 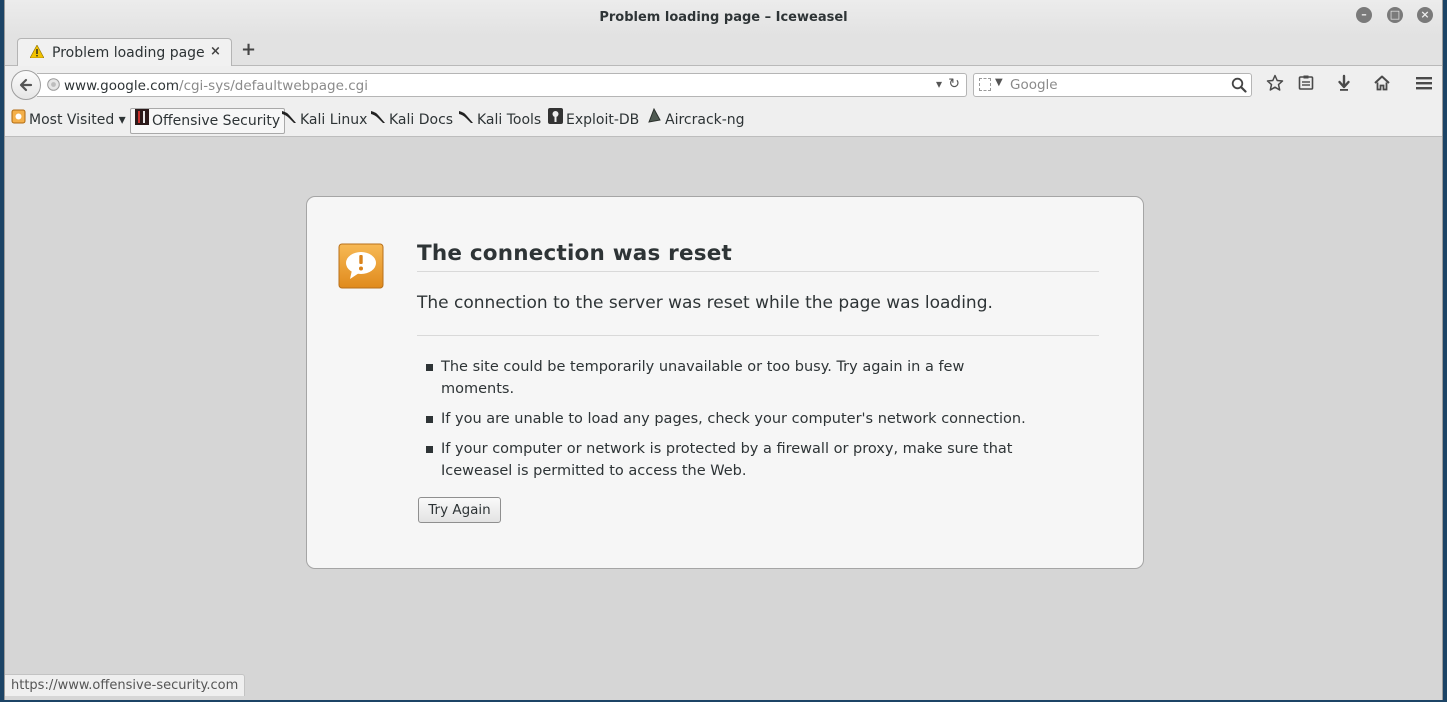 I want to click on tab-problem-loading: Problem loading page ×, so click(x=124, y=52).